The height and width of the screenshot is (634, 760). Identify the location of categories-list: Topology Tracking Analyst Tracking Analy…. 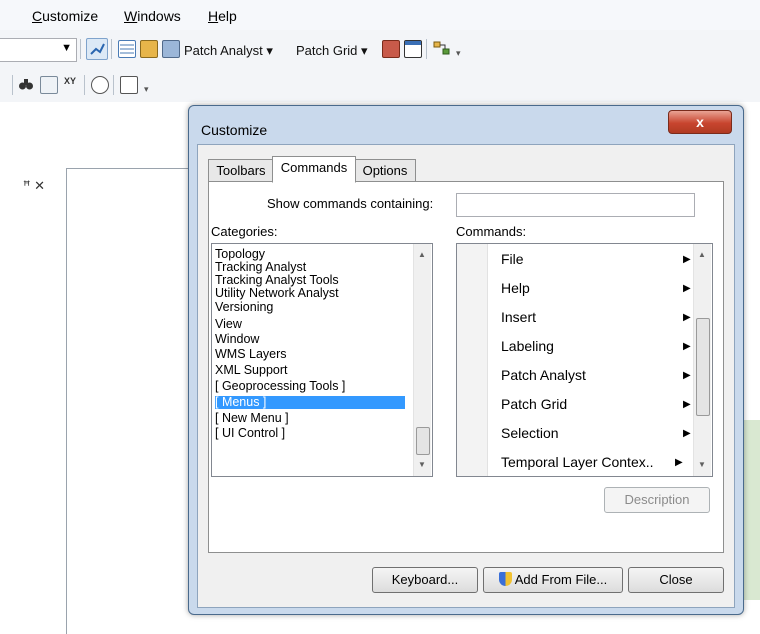
(322, 360).